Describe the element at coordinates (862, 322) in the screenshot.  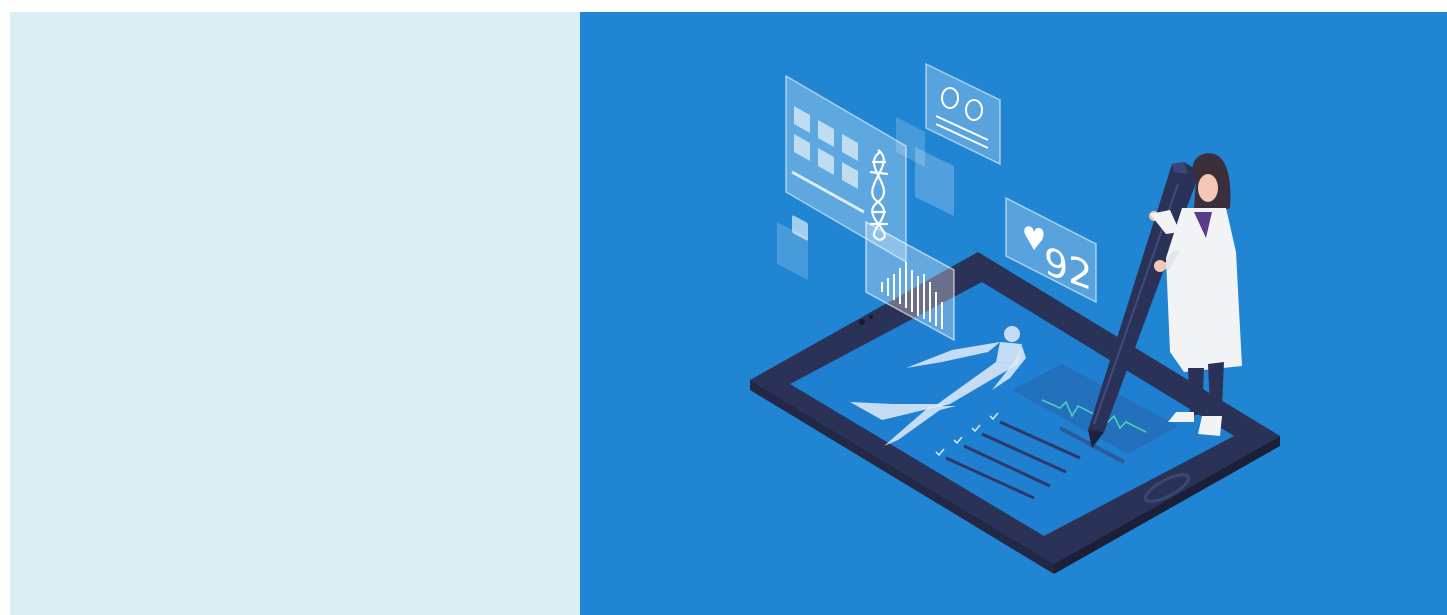
I see `tablet-camera` at that location.